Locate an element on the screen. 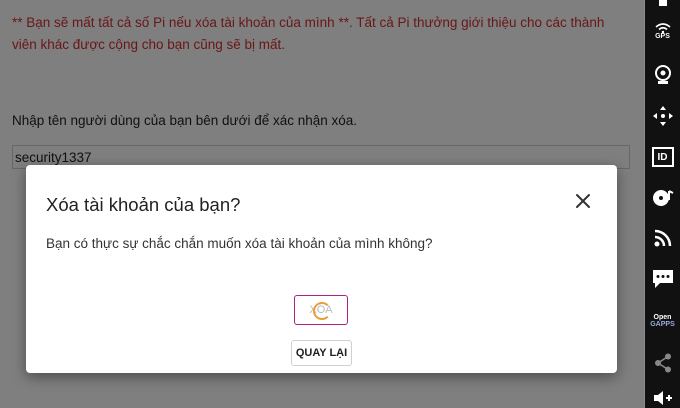  disc-icon is located at coordinates (662, 198).